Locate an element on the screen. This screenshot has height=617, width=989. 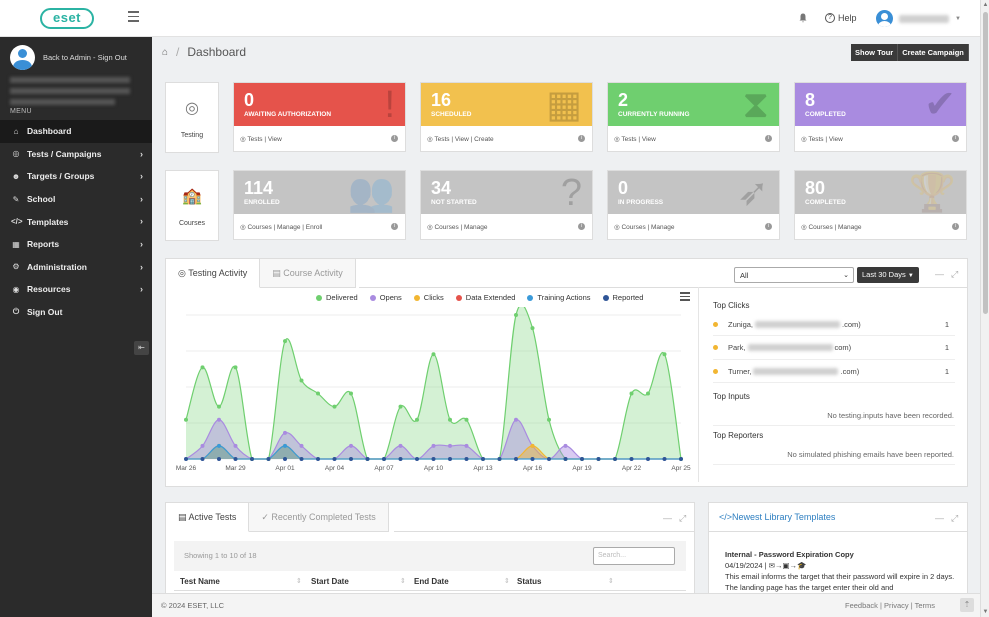
sidebar-item-targets-groups: ☻ Targets / Groups › is located at coordinates (76, 176).